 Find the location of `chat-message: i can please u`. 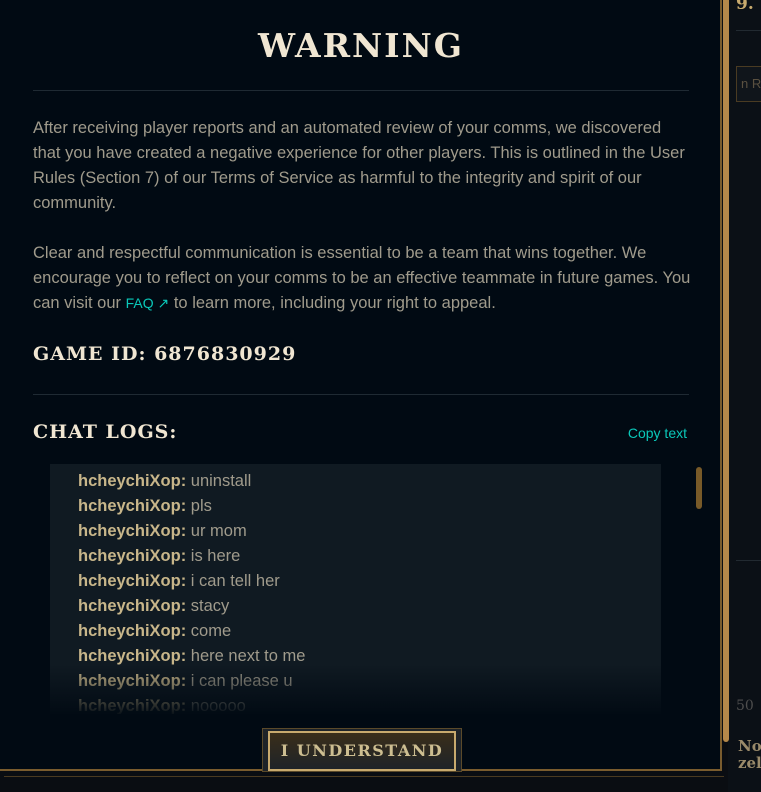

chat-message: i can please u is located at coordinates (241, 681).